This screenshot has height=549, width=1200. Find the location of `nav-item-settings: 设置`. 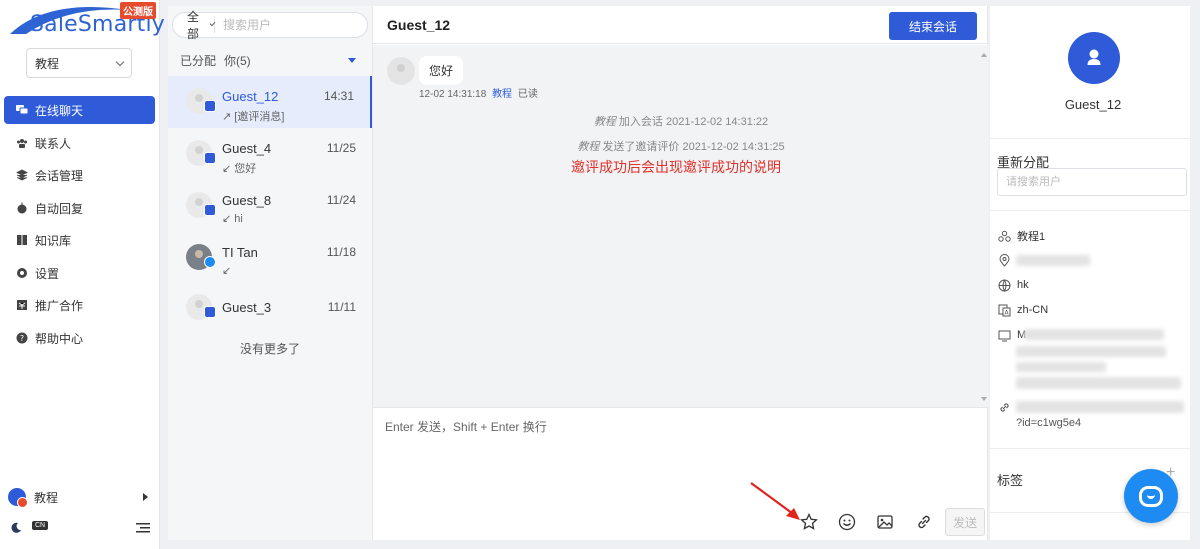

nav-item-settings: 设置 is located at coordinates (79, 273).